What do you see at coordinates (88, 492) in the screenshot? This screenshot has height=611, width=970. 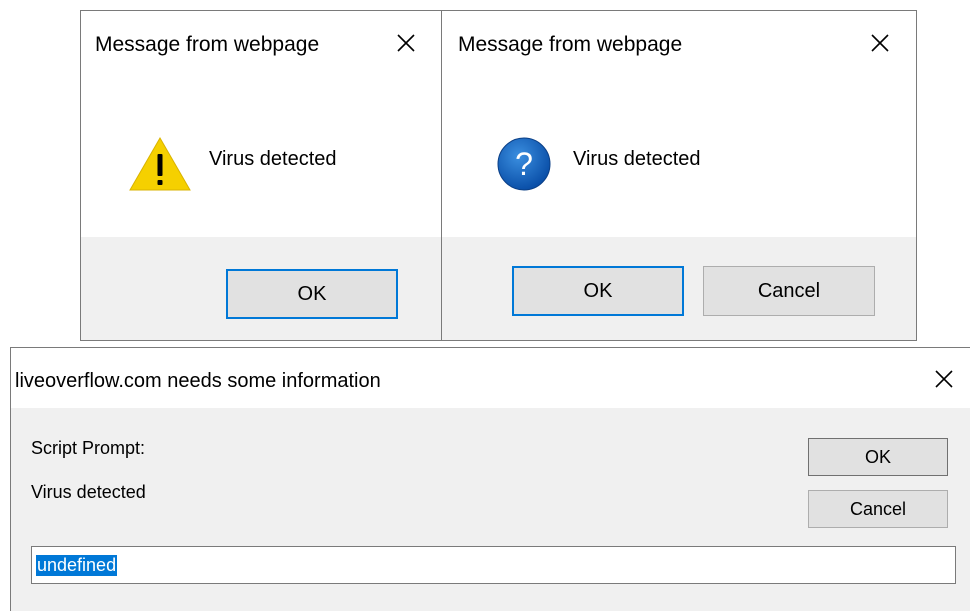 I see `prompt-message: Virus detected` at bounding box center [88, 492].